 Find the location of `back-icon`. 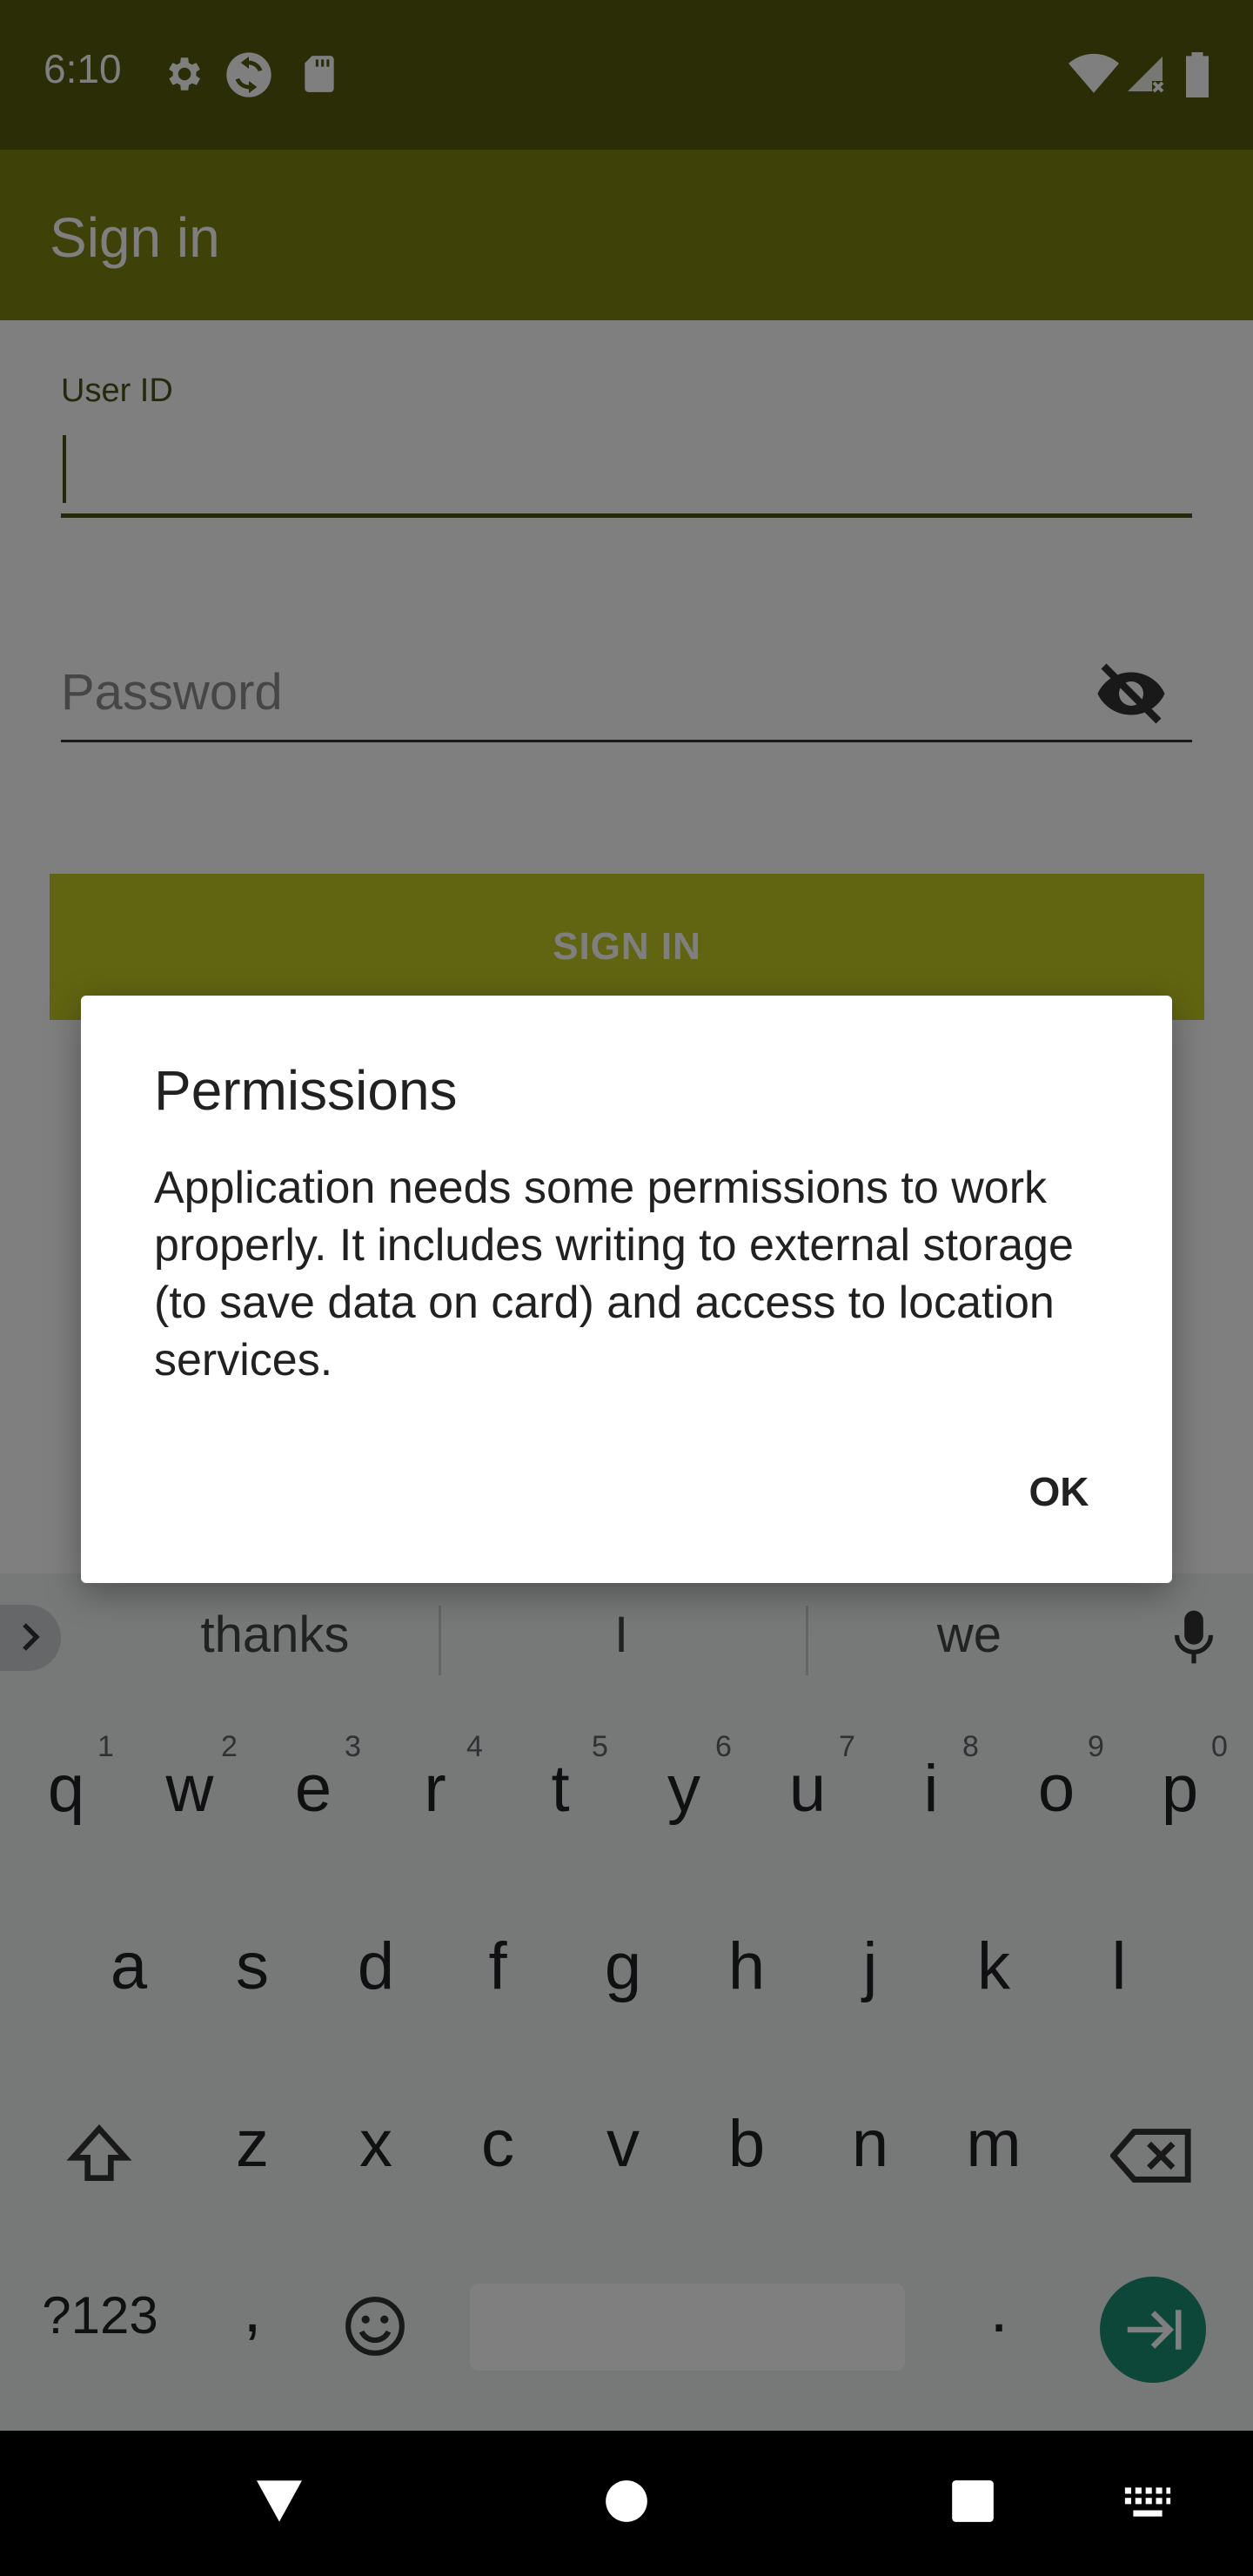

back-icon is located at coordinates (279, 2501).